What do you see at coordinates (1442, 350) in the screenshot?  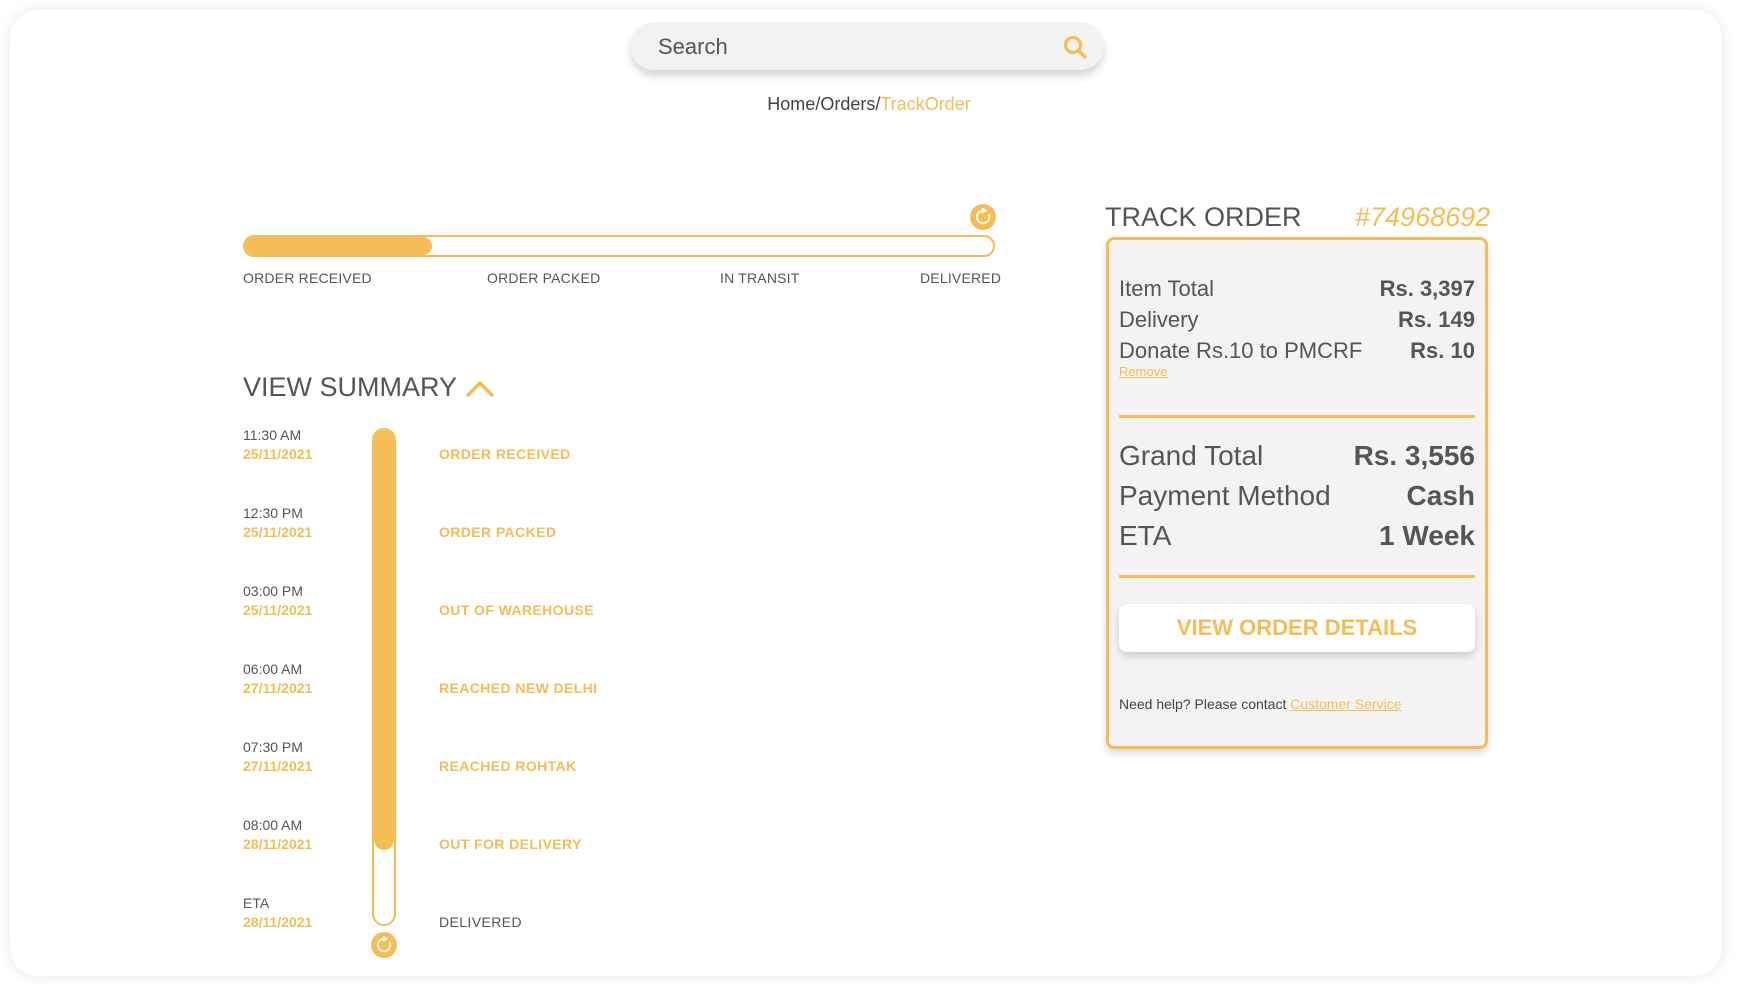 I see `donate-value: Rs. 10` at bounding box center [1442, 350].